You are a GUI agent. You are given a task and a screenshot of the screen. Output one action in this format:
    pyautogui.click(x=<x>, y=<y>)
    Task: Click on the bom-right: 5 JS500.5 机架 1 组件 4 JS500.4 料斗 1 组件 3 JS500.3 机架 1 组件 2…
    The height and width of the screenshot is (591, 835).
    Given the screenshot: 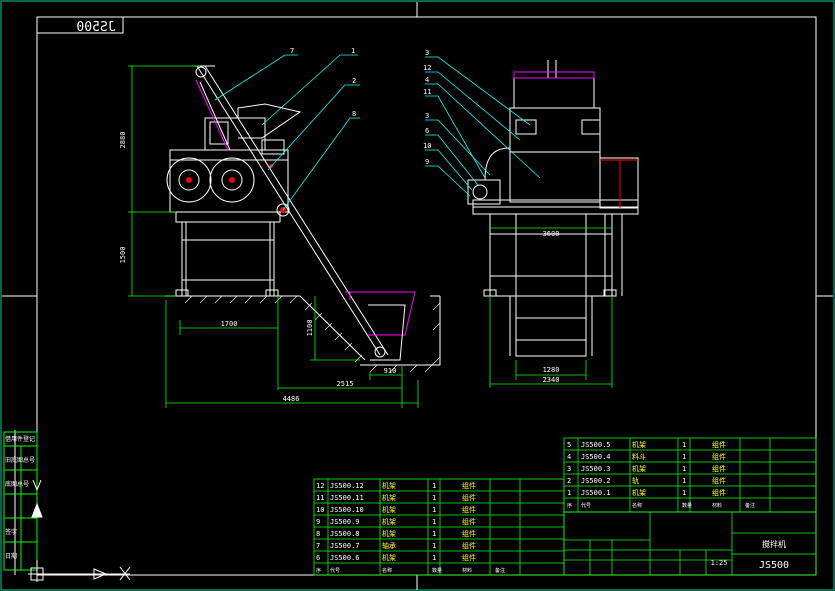 What is the action you would take?
    pyautogui.click(x=690, y=475)
    